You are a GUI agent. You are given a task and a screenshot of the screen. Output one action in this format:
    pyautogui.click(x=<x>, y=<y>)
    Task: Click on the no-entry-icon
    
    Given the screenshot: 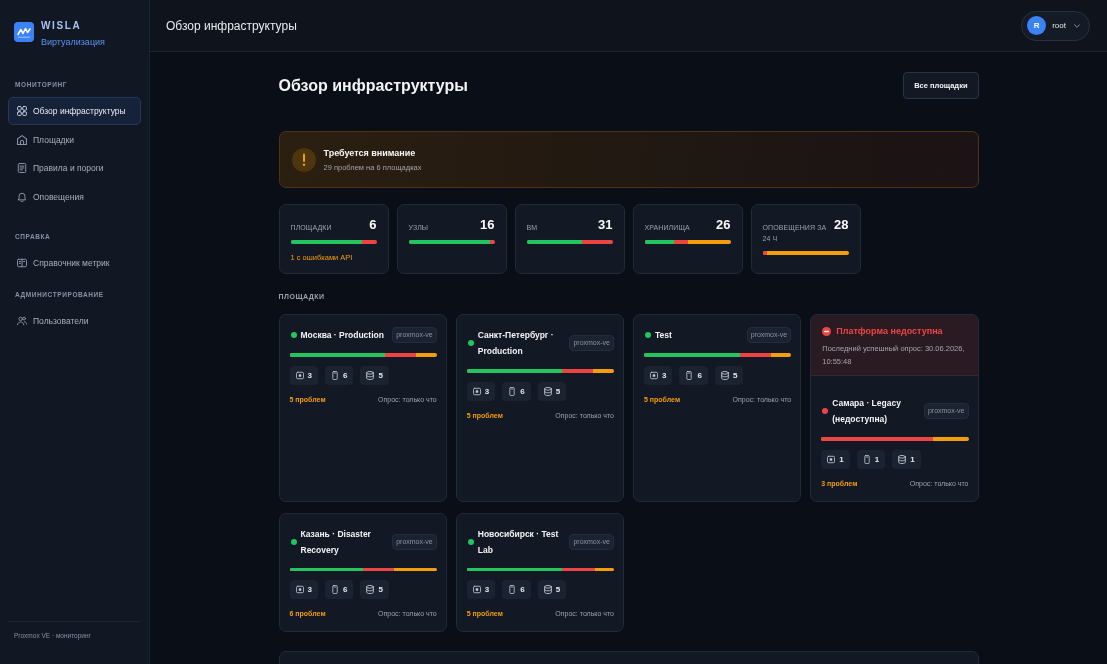 What is the action you would take?
    pyautogui.click(x=827, y=331)
    